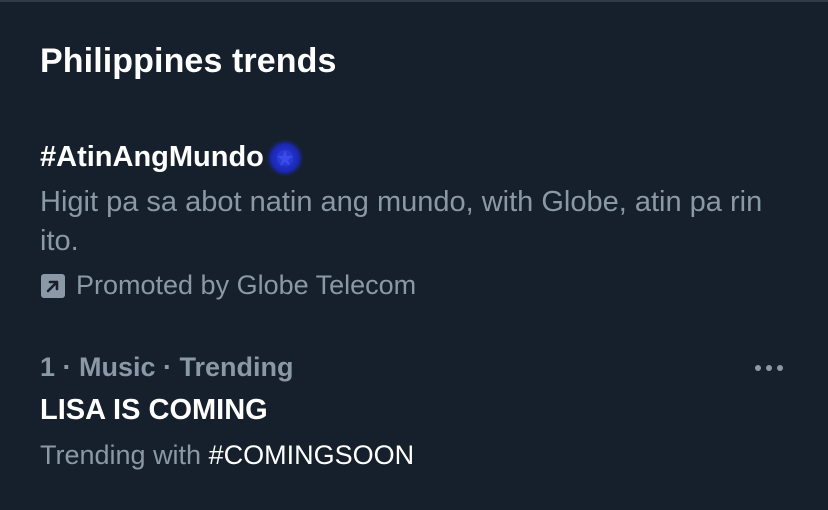 This screenshot has width=828, height=510. What do you see at coordinates (312, 455) in the screenshot?
I see `trend-context-hashtag: #COMINGSOON` at bounding box center [312, 455].